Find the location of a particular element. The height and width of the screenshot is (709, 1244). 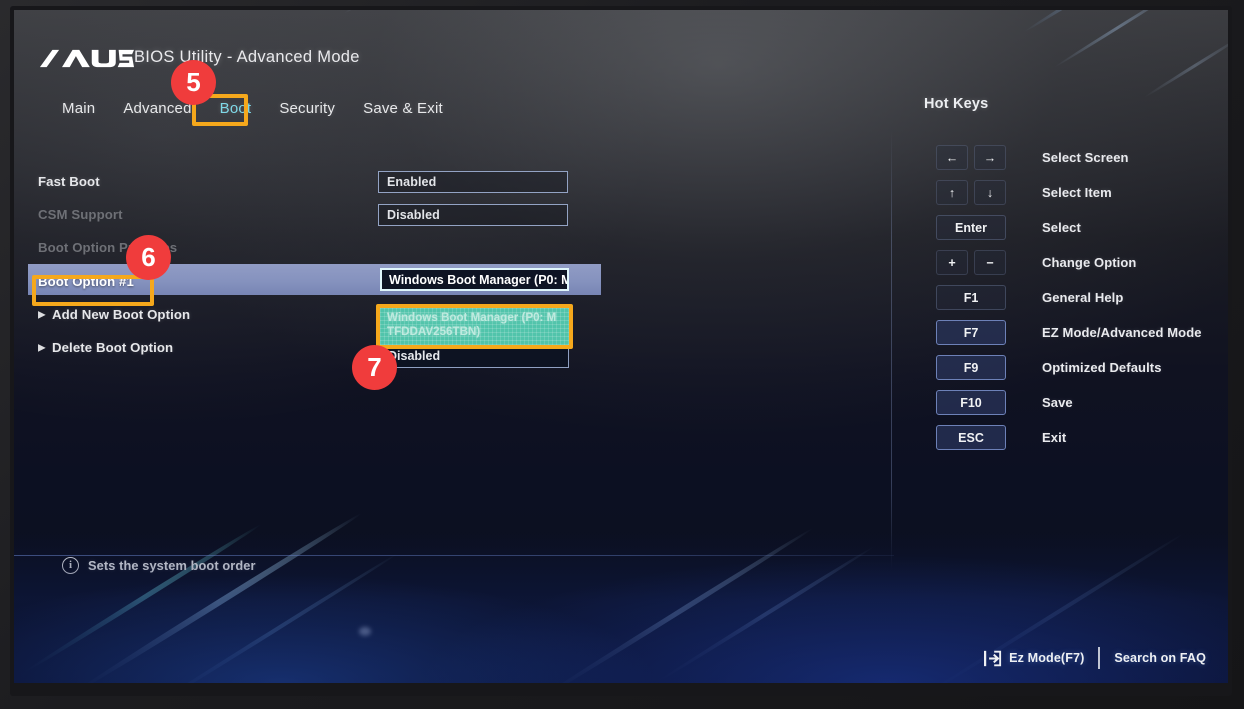

annotation-badge-6: 6 is located at coordinates (148, 257).